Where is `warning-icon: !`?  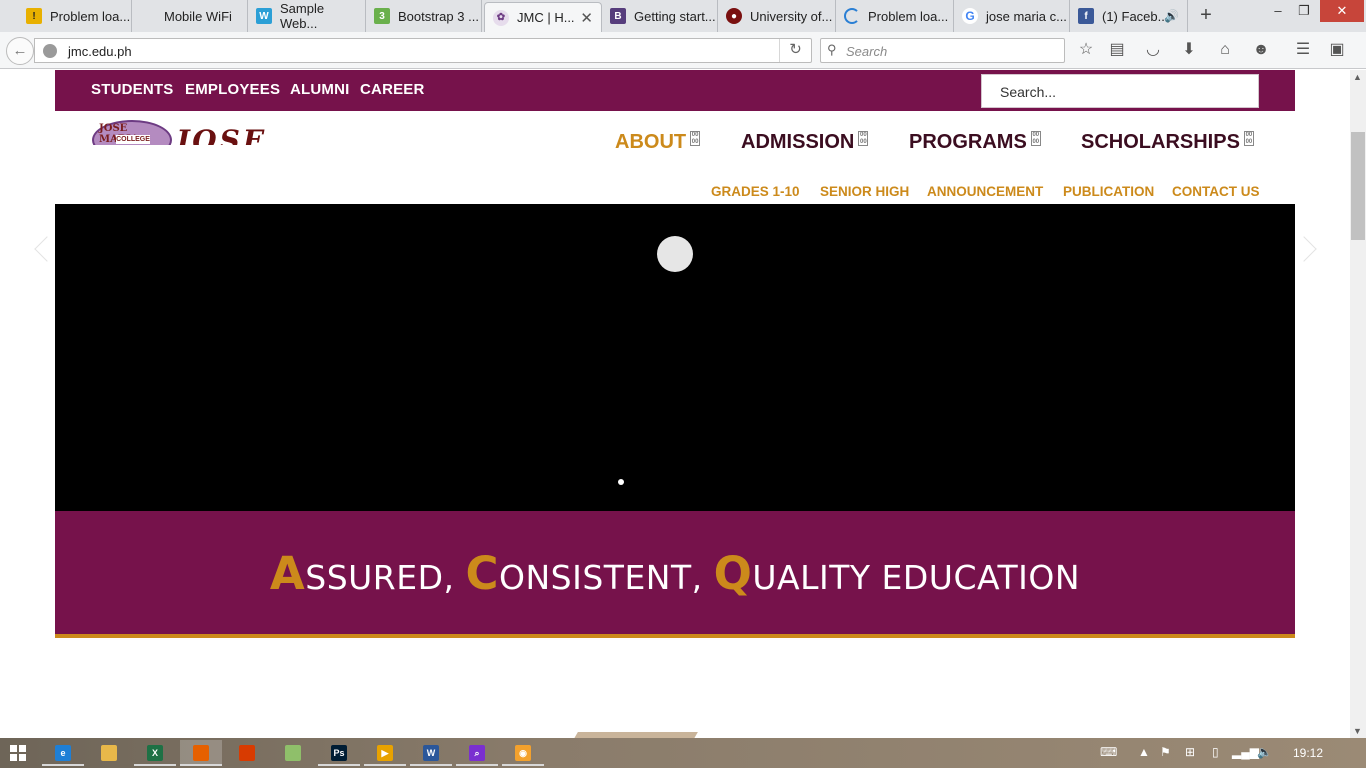 warning-icon: ! is located at coordinates (34, 16).